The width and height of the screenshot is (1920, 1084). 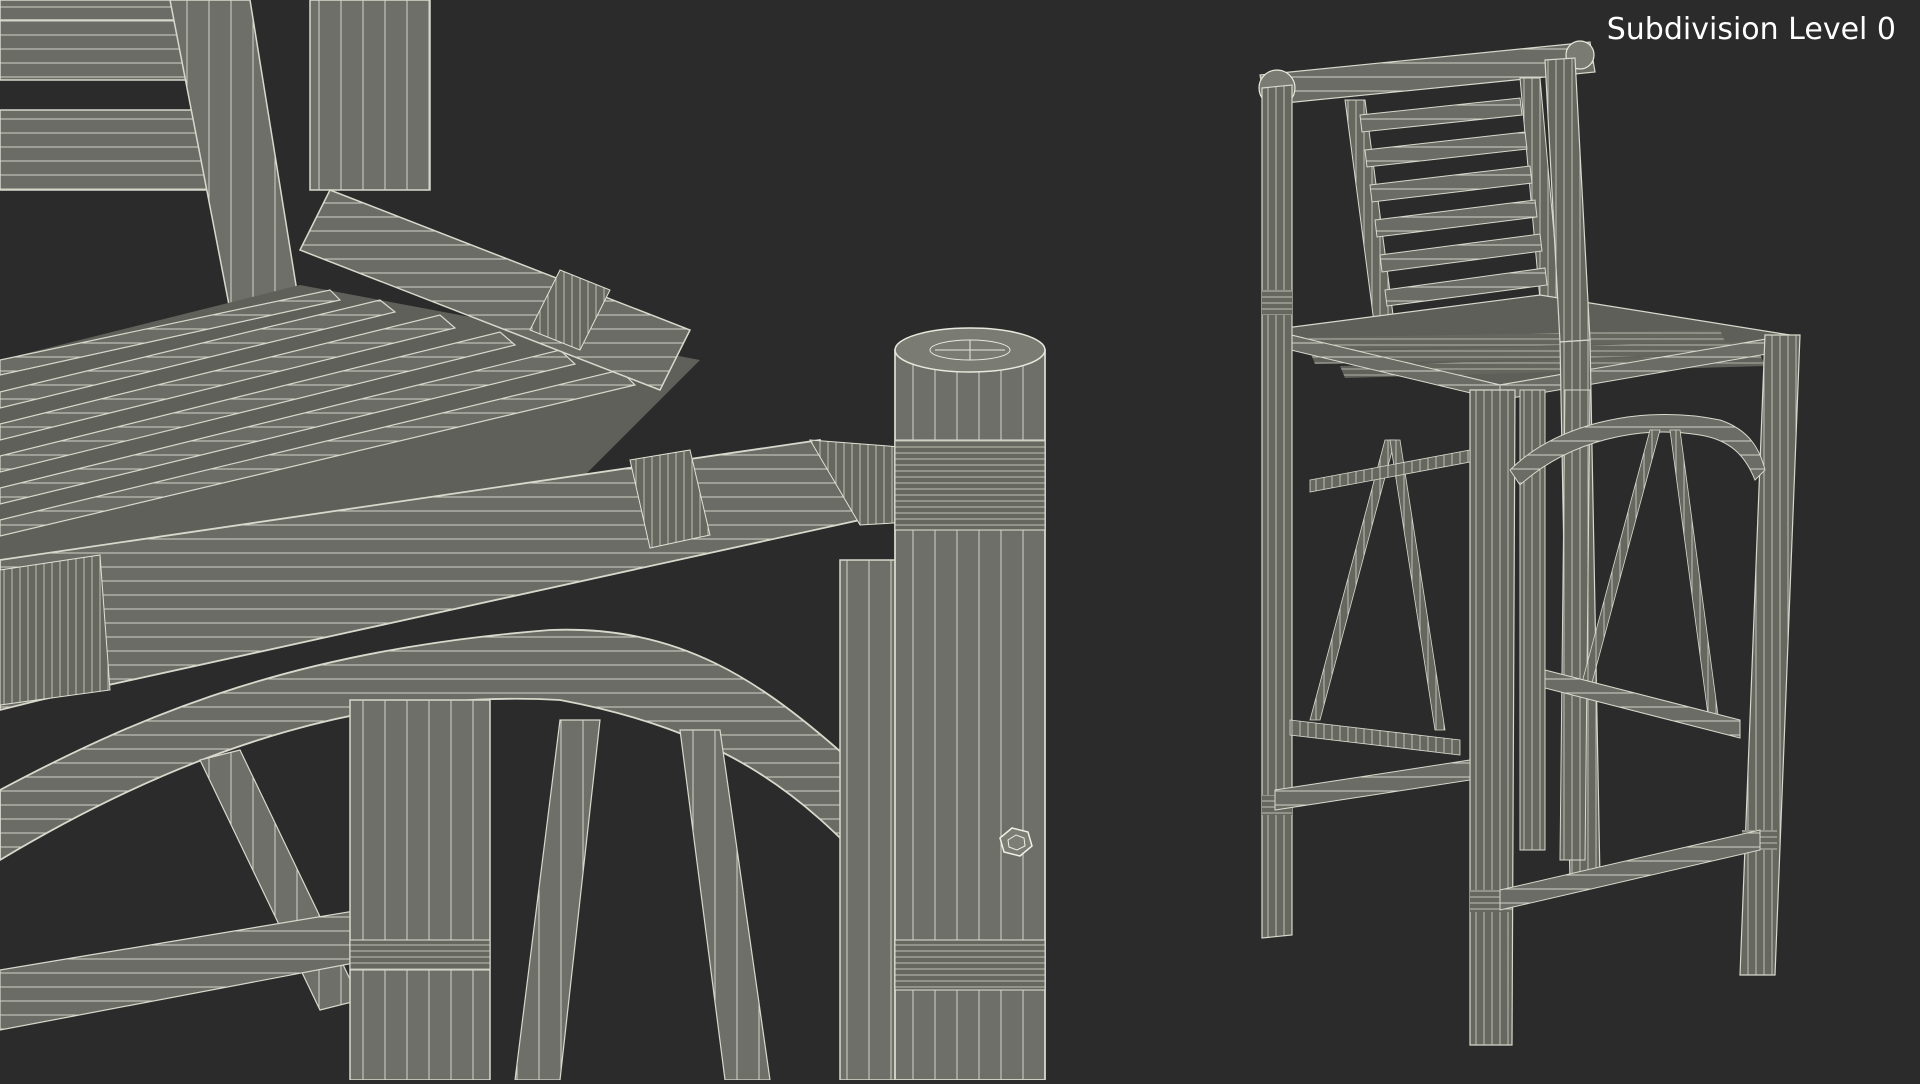 What do you see at coordinates (420, 890) in the screenshot?
I see `closeup-back-leg` at bounding box center [420, 890].